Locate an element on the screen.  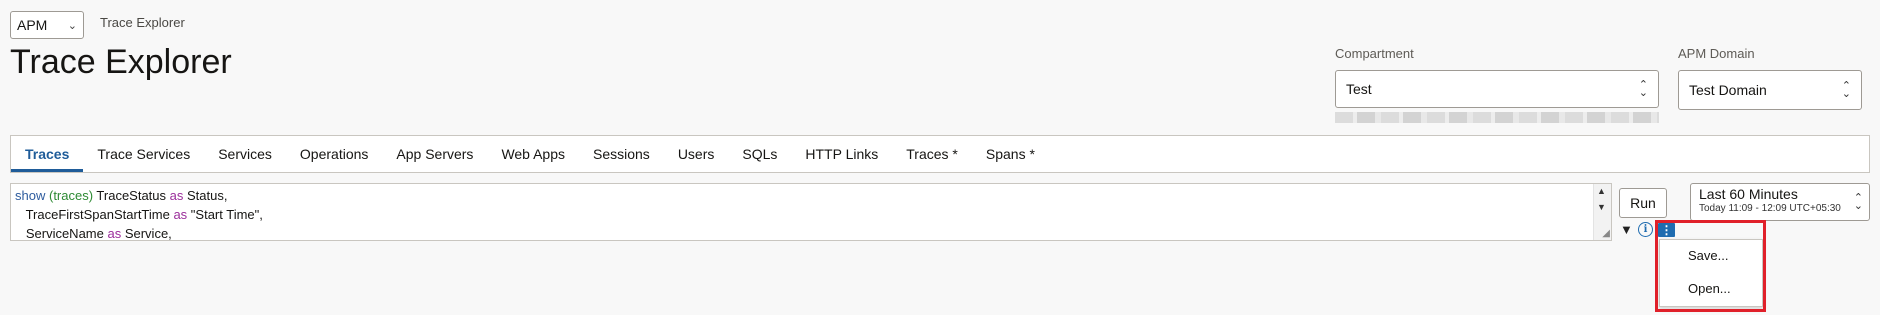
tab-traces: Traces is located at coordinates (47, 154).